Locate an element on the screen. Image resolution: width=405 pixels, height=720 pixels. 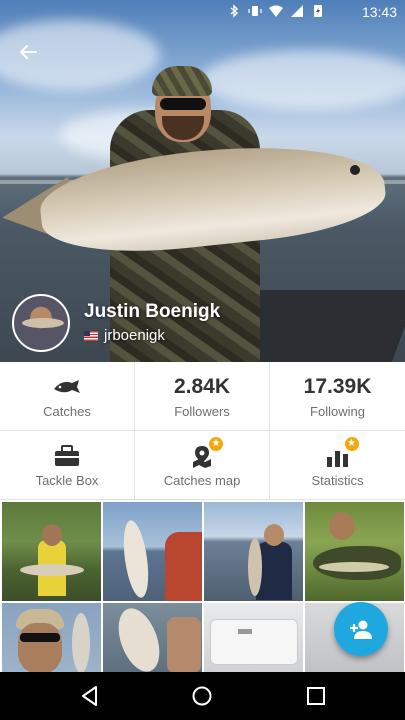
catches-label: Catches is located at coordinates (67, 411).